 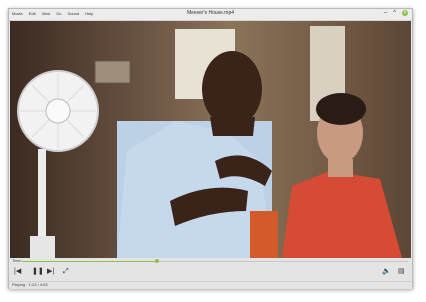 What do you see at coordinates (386, 272) in the screenshot?
I see `volume-icon: 🔈` at bounding box center [386, 272].